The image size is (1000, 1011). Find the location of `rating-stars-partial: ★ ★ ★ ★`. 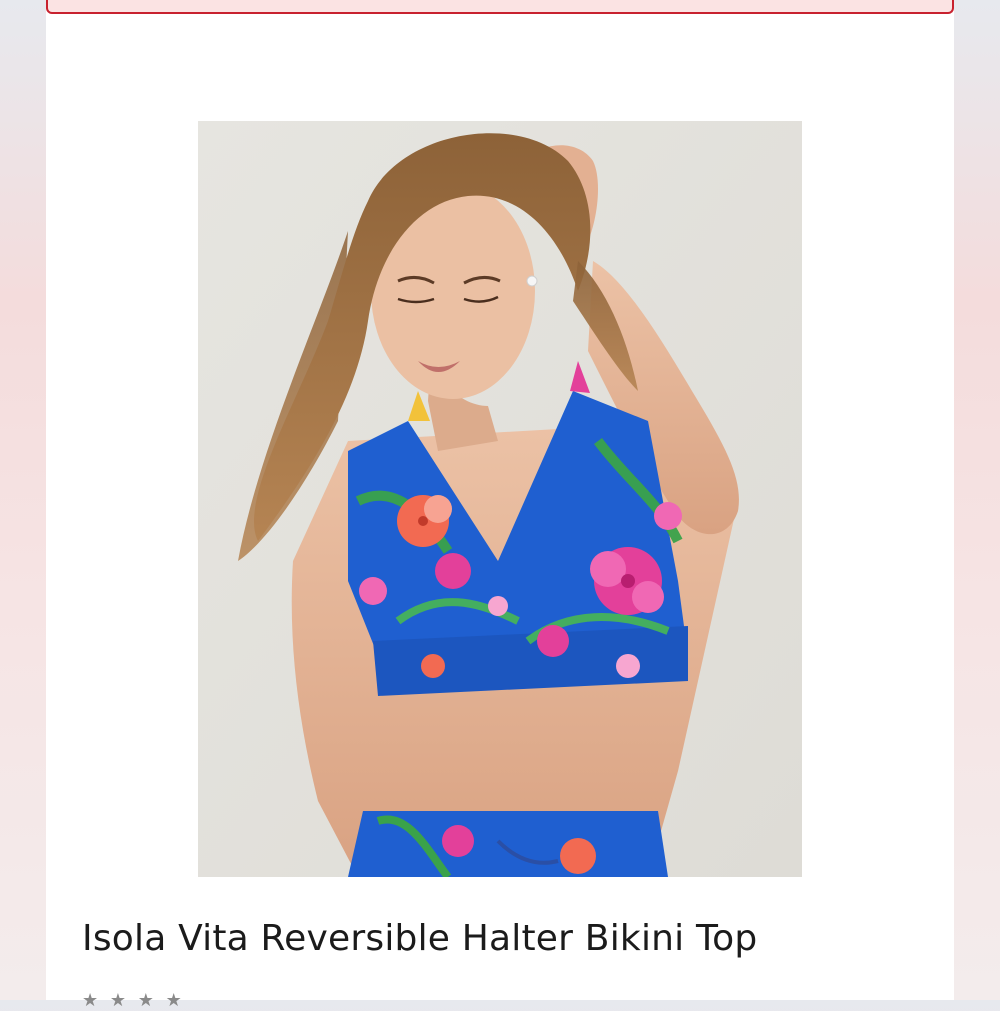

rating-stars-partial: ★ ★ ★ ★ is located at coordinates (133, 1000).